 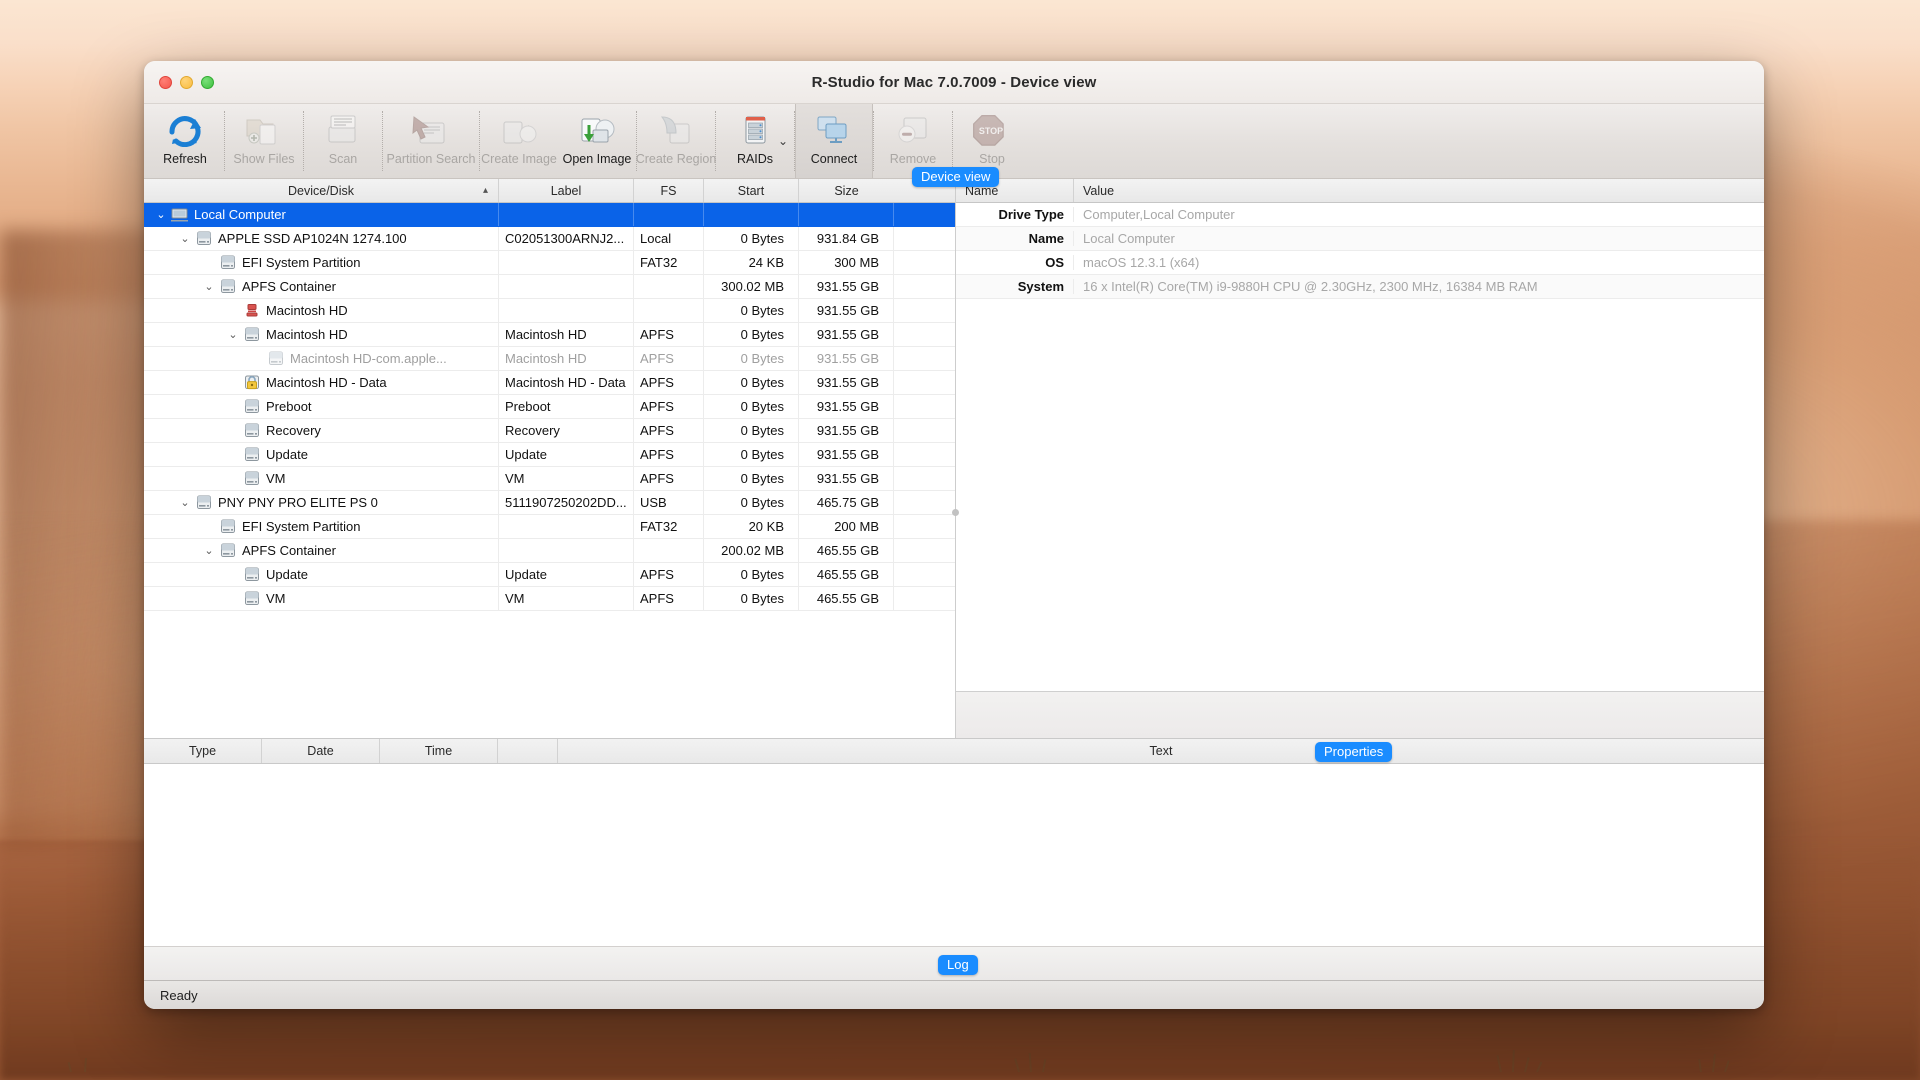 I want to click on log-column-header-spacer, so click(x=528, y=751).